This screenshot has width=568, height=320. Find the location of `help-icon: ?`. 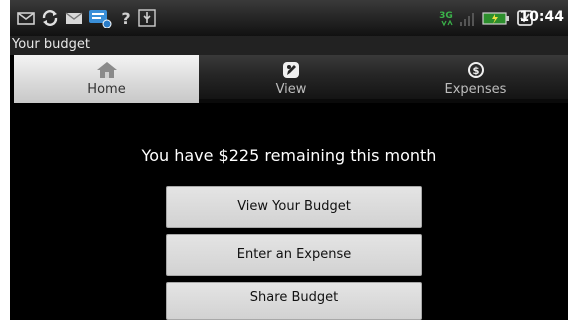

help-icon: ? is located at coordinates (125, 18).